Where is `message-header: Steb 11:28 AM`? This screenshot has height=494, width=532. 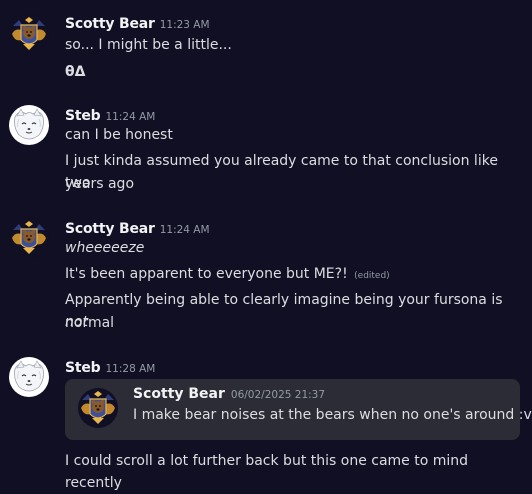 message-header: Steb 11:28 AM is located at coordinates (110, 366).